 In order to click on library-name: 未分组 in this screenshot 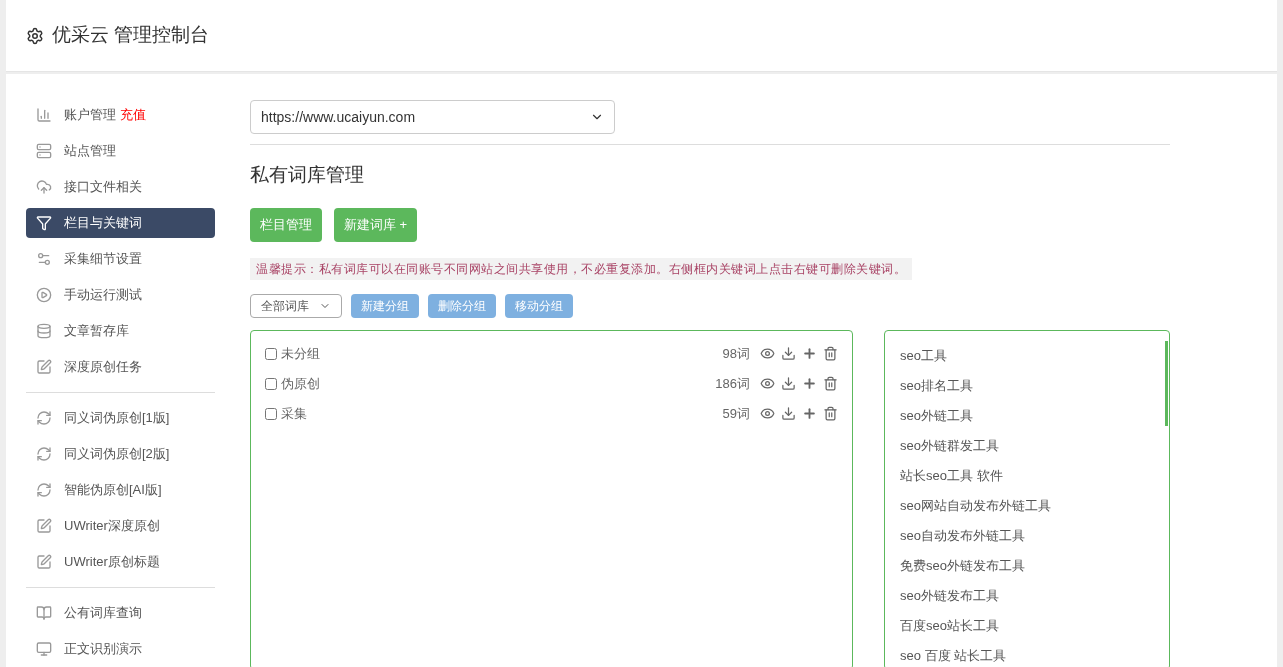, I will do `click(300, 353)`.